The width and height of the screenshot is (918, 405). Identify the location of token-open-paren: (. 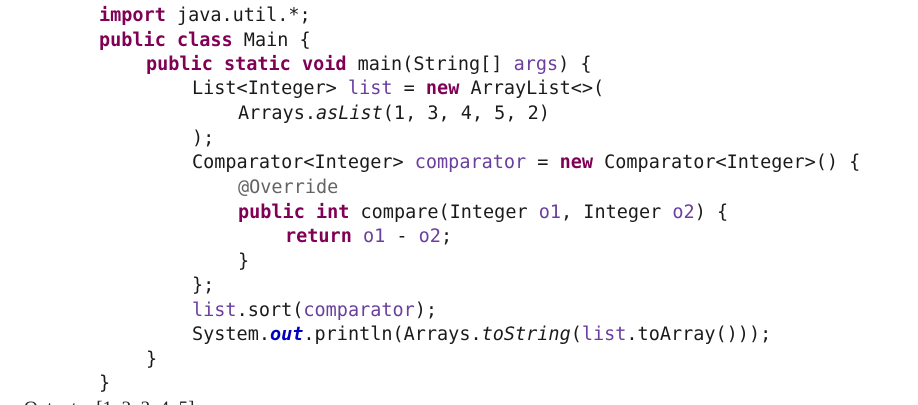
(576, 334).